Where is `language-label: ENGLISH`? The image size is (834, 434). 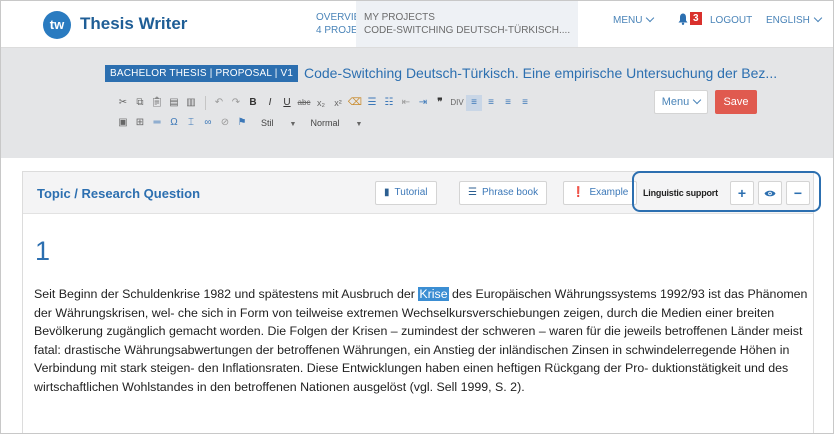
language-label: ENGLISH is located at coordinates (788, 20).